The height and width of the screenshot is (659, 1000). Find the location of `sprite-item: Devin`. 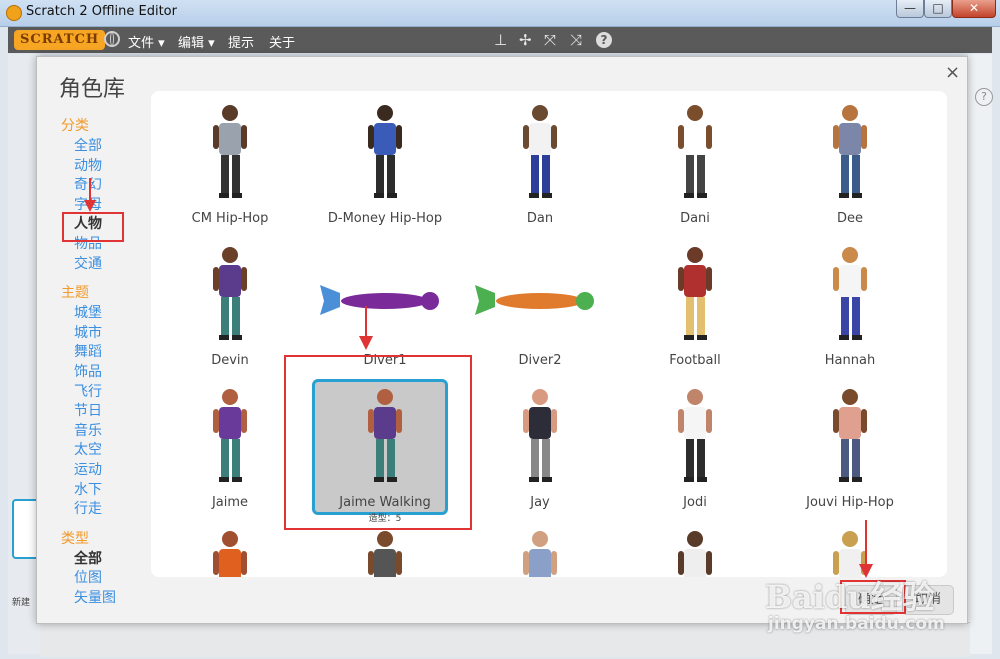

sprite-item: Devin is located at coordinates (230, 311).